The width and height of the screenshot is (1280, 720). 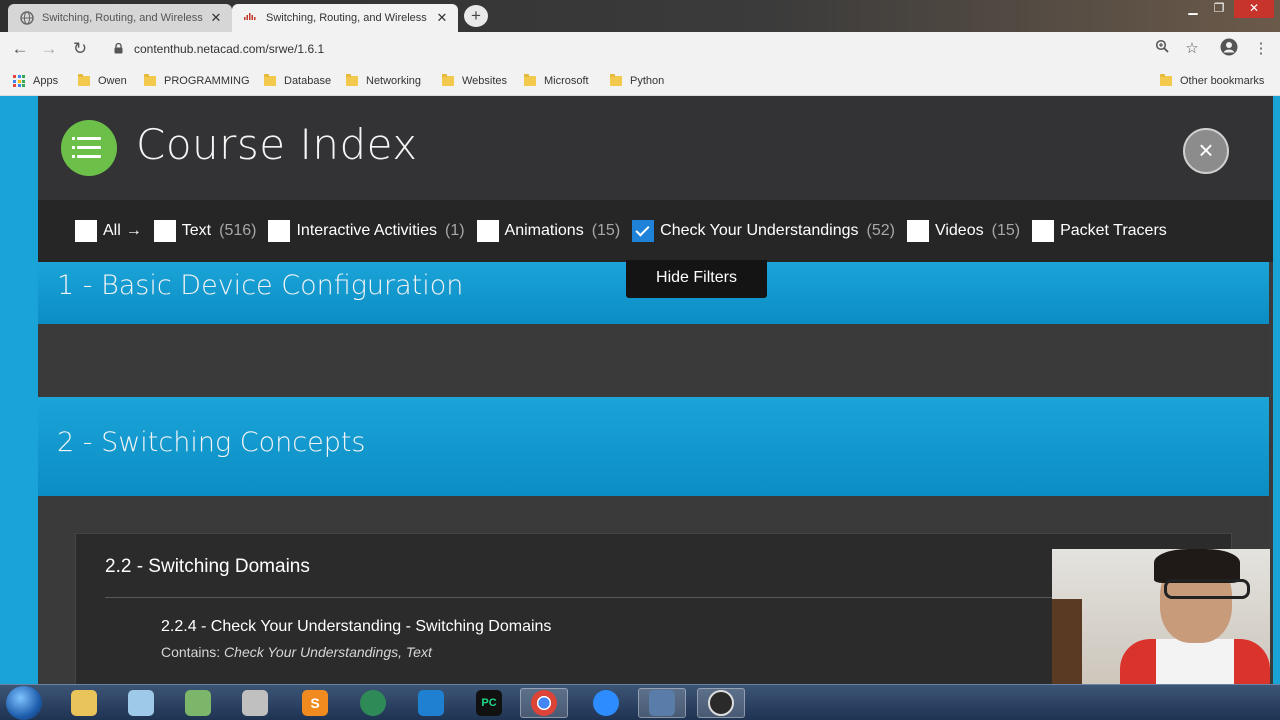 I want to click on bookmark-folder: Networking, so click(x=383, y=81).